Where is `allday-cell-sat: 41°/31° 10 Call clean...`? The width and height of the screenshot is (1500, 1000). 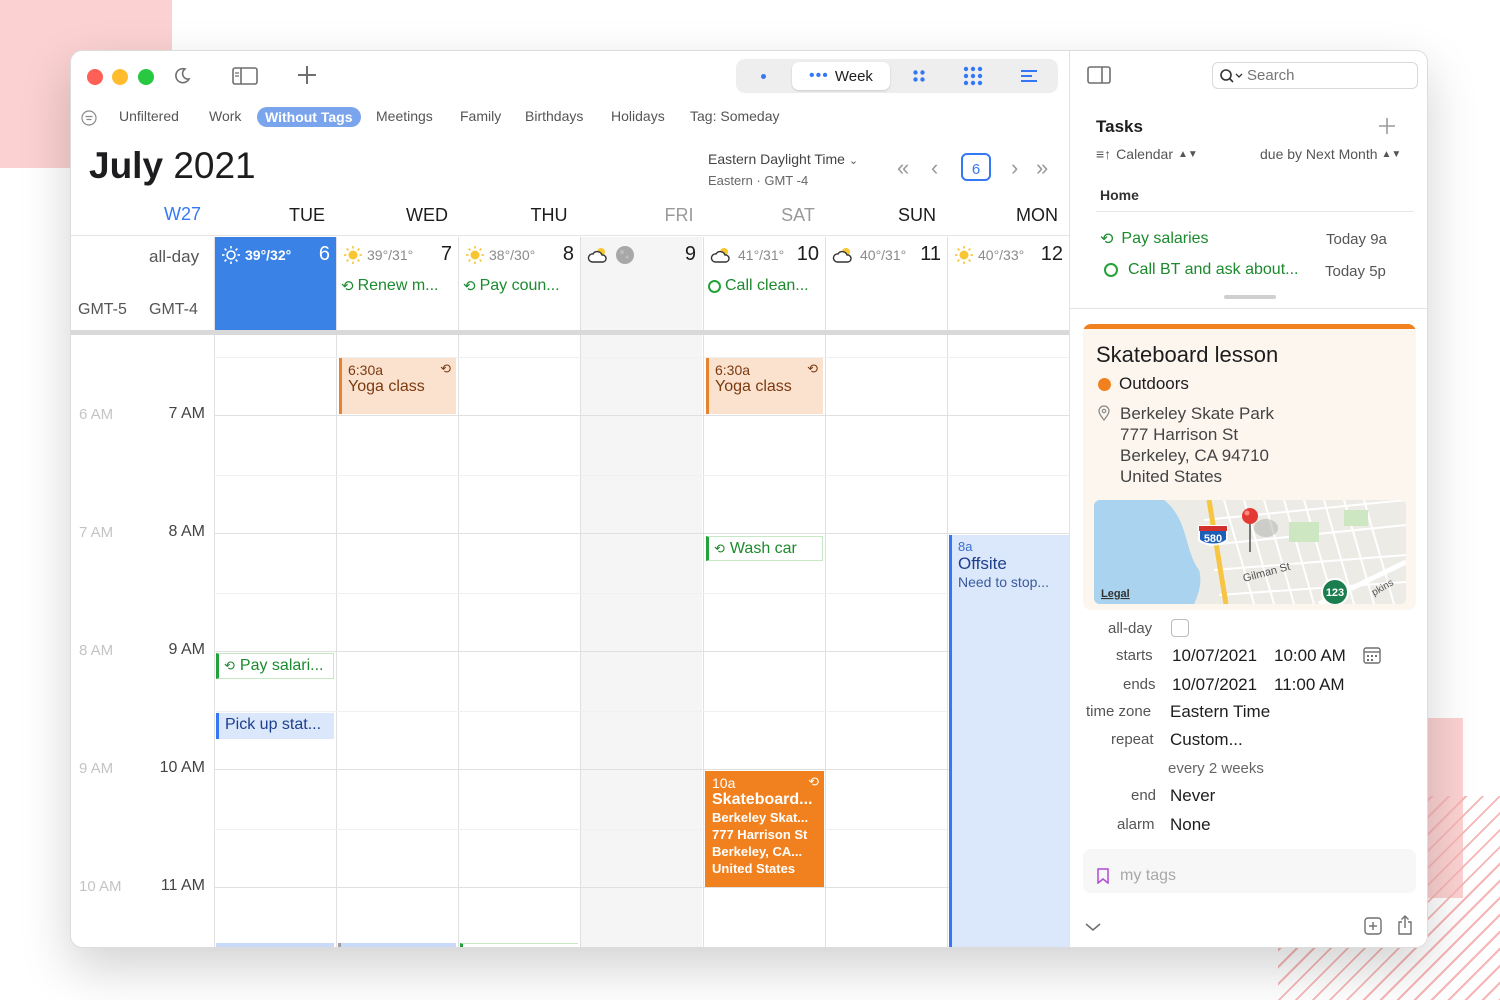
allday-cell-sat: 41°/31° 10 Call clean... is located at coordinates (764, 283).